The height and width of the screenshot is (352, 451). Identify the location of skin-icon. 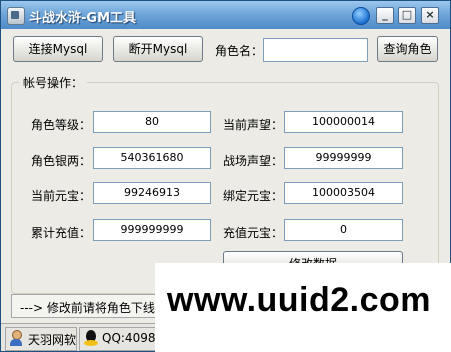
(361, 16).